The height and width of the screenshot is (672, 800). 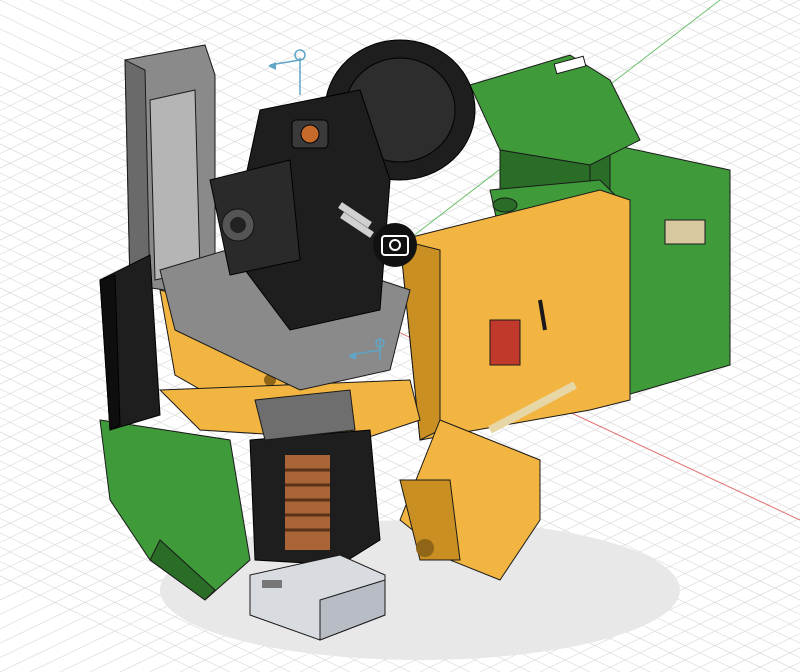 I want to click on green-cable-bracket, so click(x=175, y=510).